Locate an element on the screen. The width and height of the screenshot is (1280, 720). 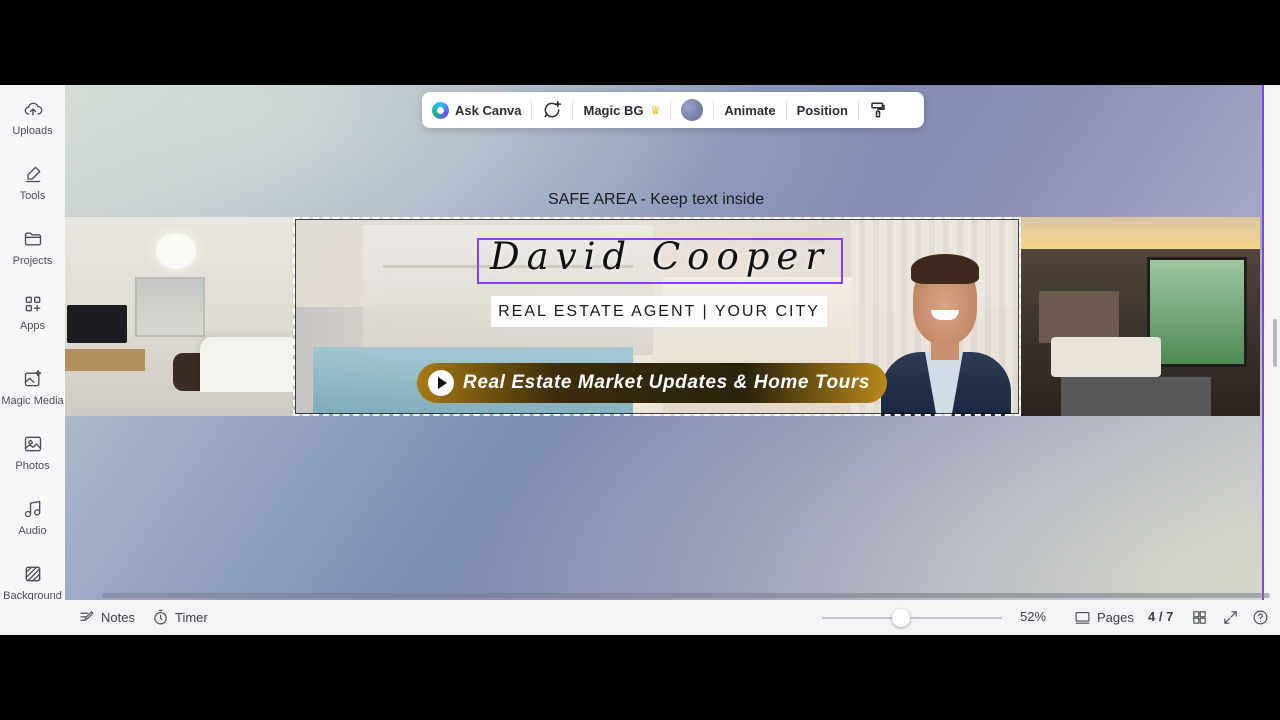
sidebar-item-apps: Apps is located at coordinates (32, 324).